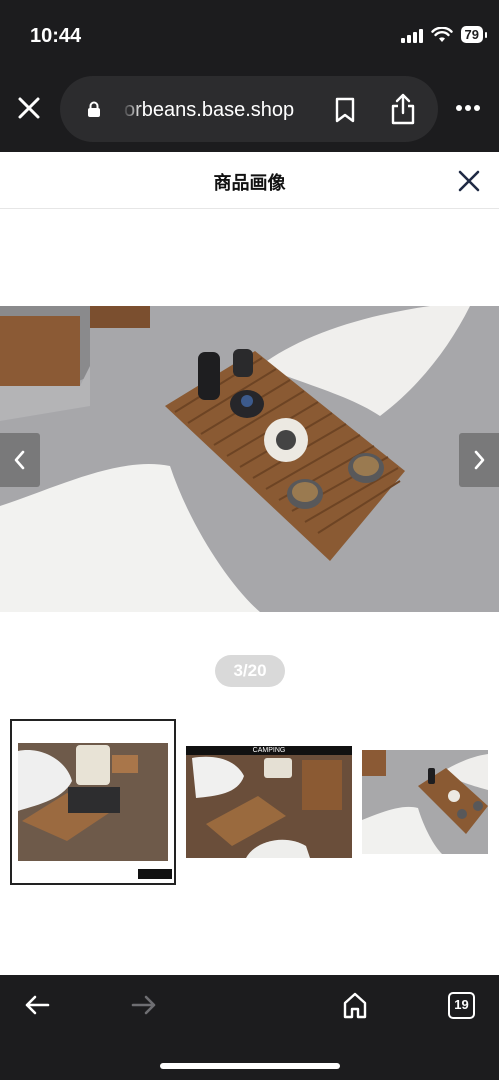  What do you see at coordinates (269, 750) in the screenshot?
I see `thumbnail-caption: CAMPING` at bounding box center [269, 750].